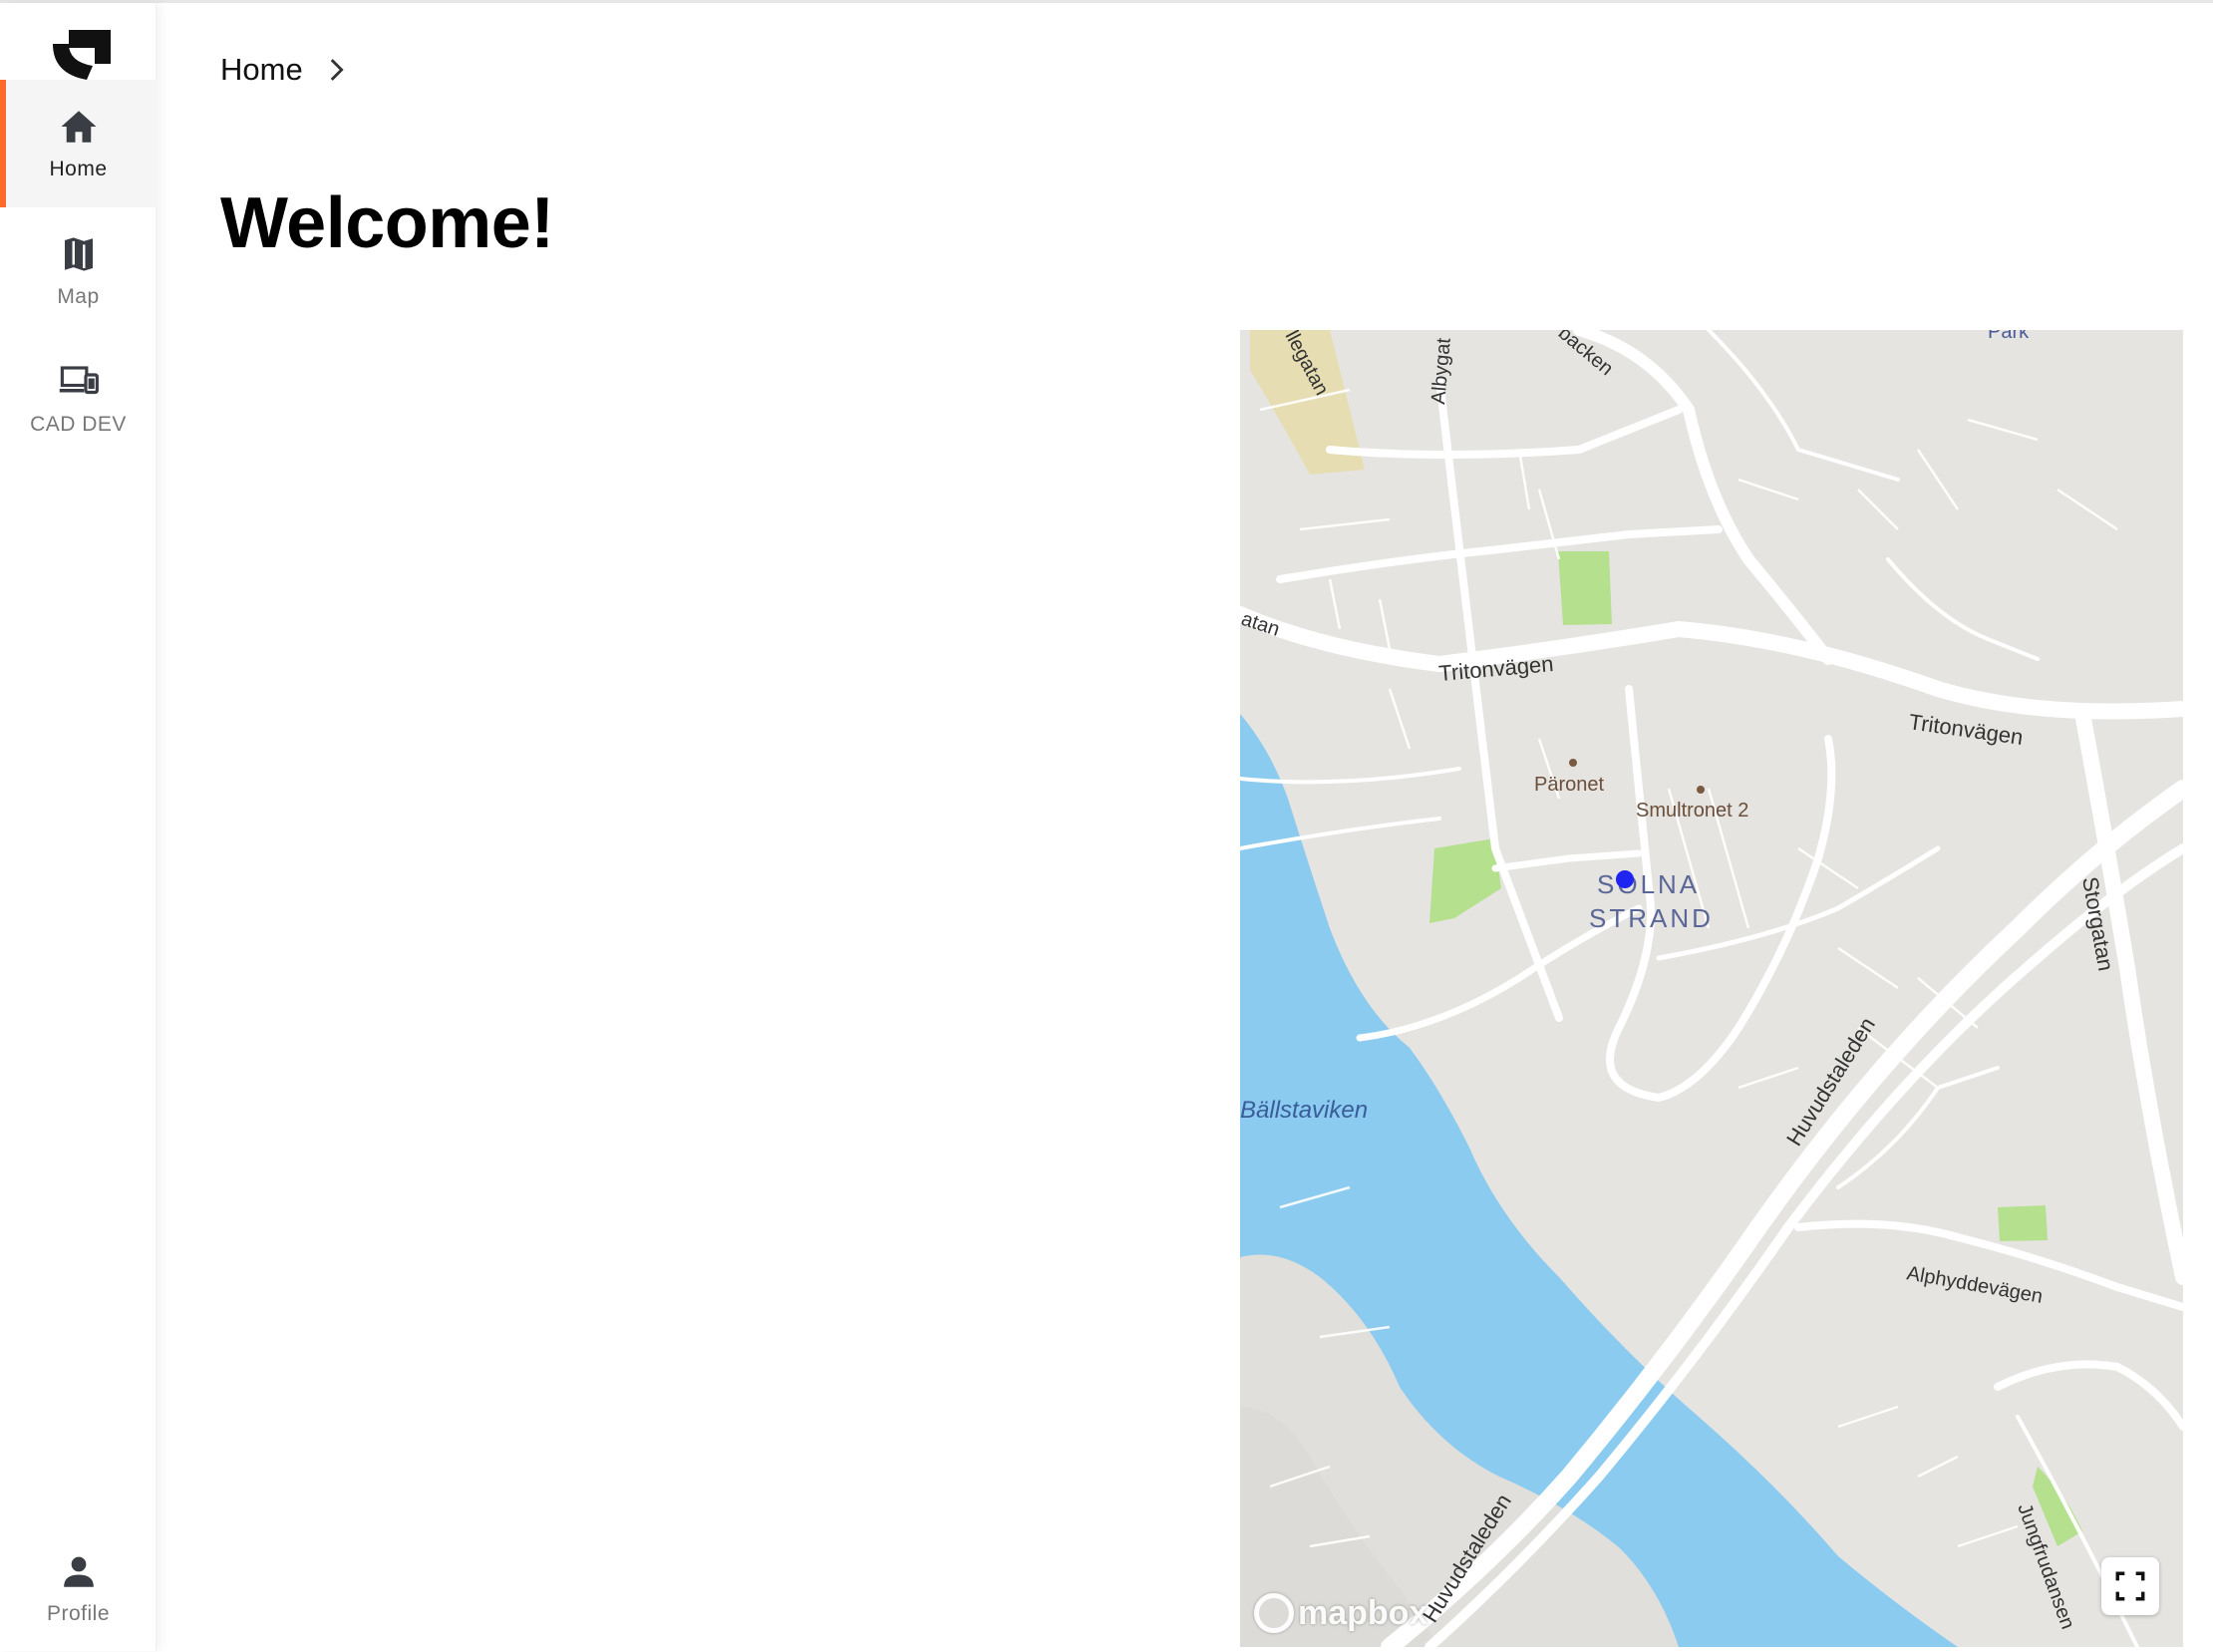 The height and width of the screenshot is (1652, 2213). I want to click on area-label-strand: STRAND, so click(1651, 918).